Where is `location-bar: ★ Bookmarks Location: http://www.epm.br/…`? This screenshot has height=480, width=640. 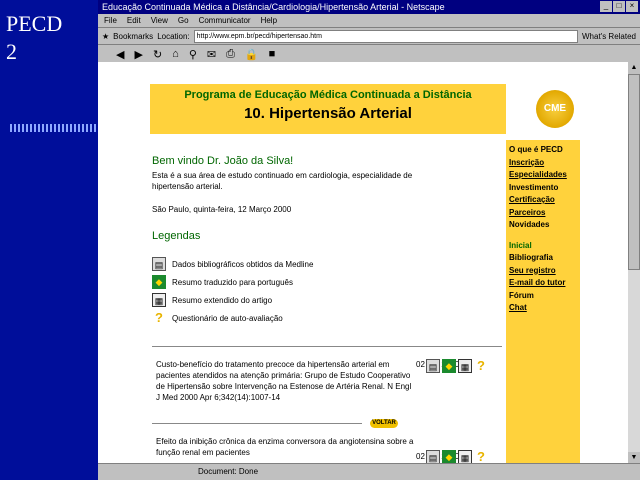 location-bar: ★ Bookmarks Location: http://www.epm.br/… is located at coordinates (369, 36).